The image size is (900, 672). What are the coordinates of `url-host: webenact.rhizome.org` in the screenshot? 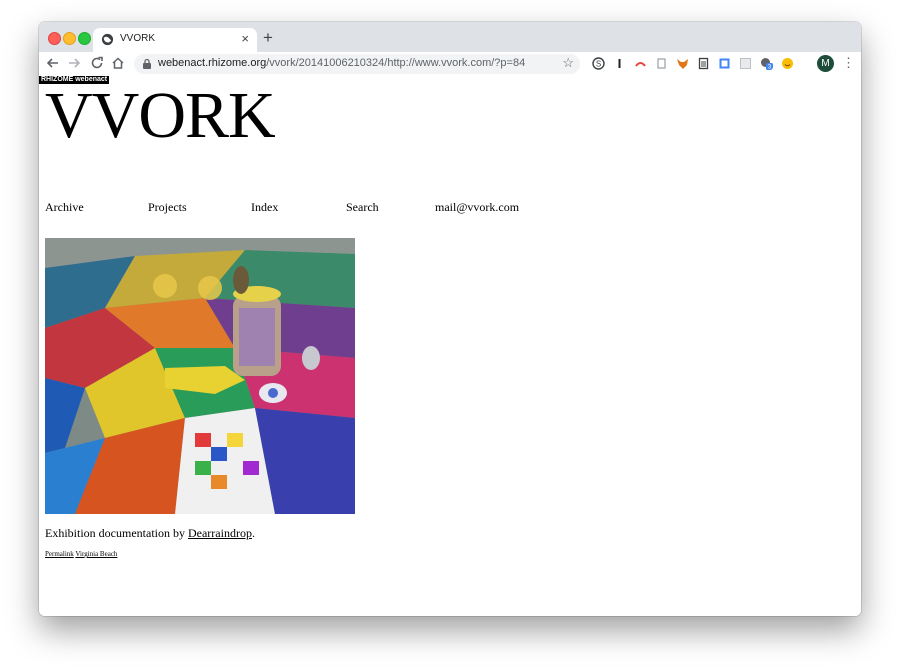 It's located at (212, 63).